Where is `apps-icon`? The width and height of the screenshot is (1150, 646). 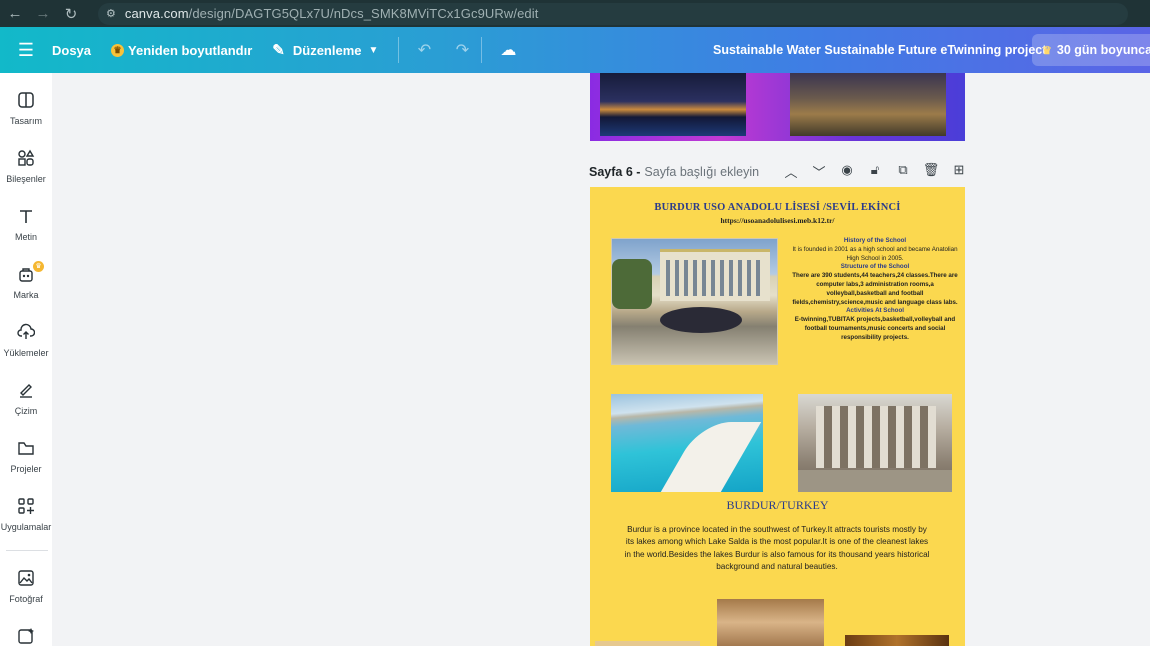
apps-icon is located at coordinates (26, 506).